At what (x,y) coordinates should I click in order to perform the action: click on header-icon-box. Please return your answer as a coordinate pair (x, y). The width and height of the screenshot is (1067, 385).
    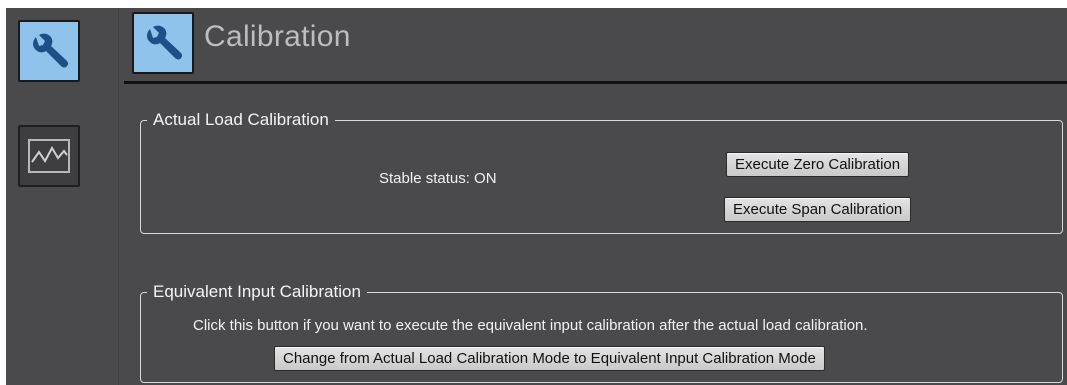
    Looking at the image, I should click on (163, 43).